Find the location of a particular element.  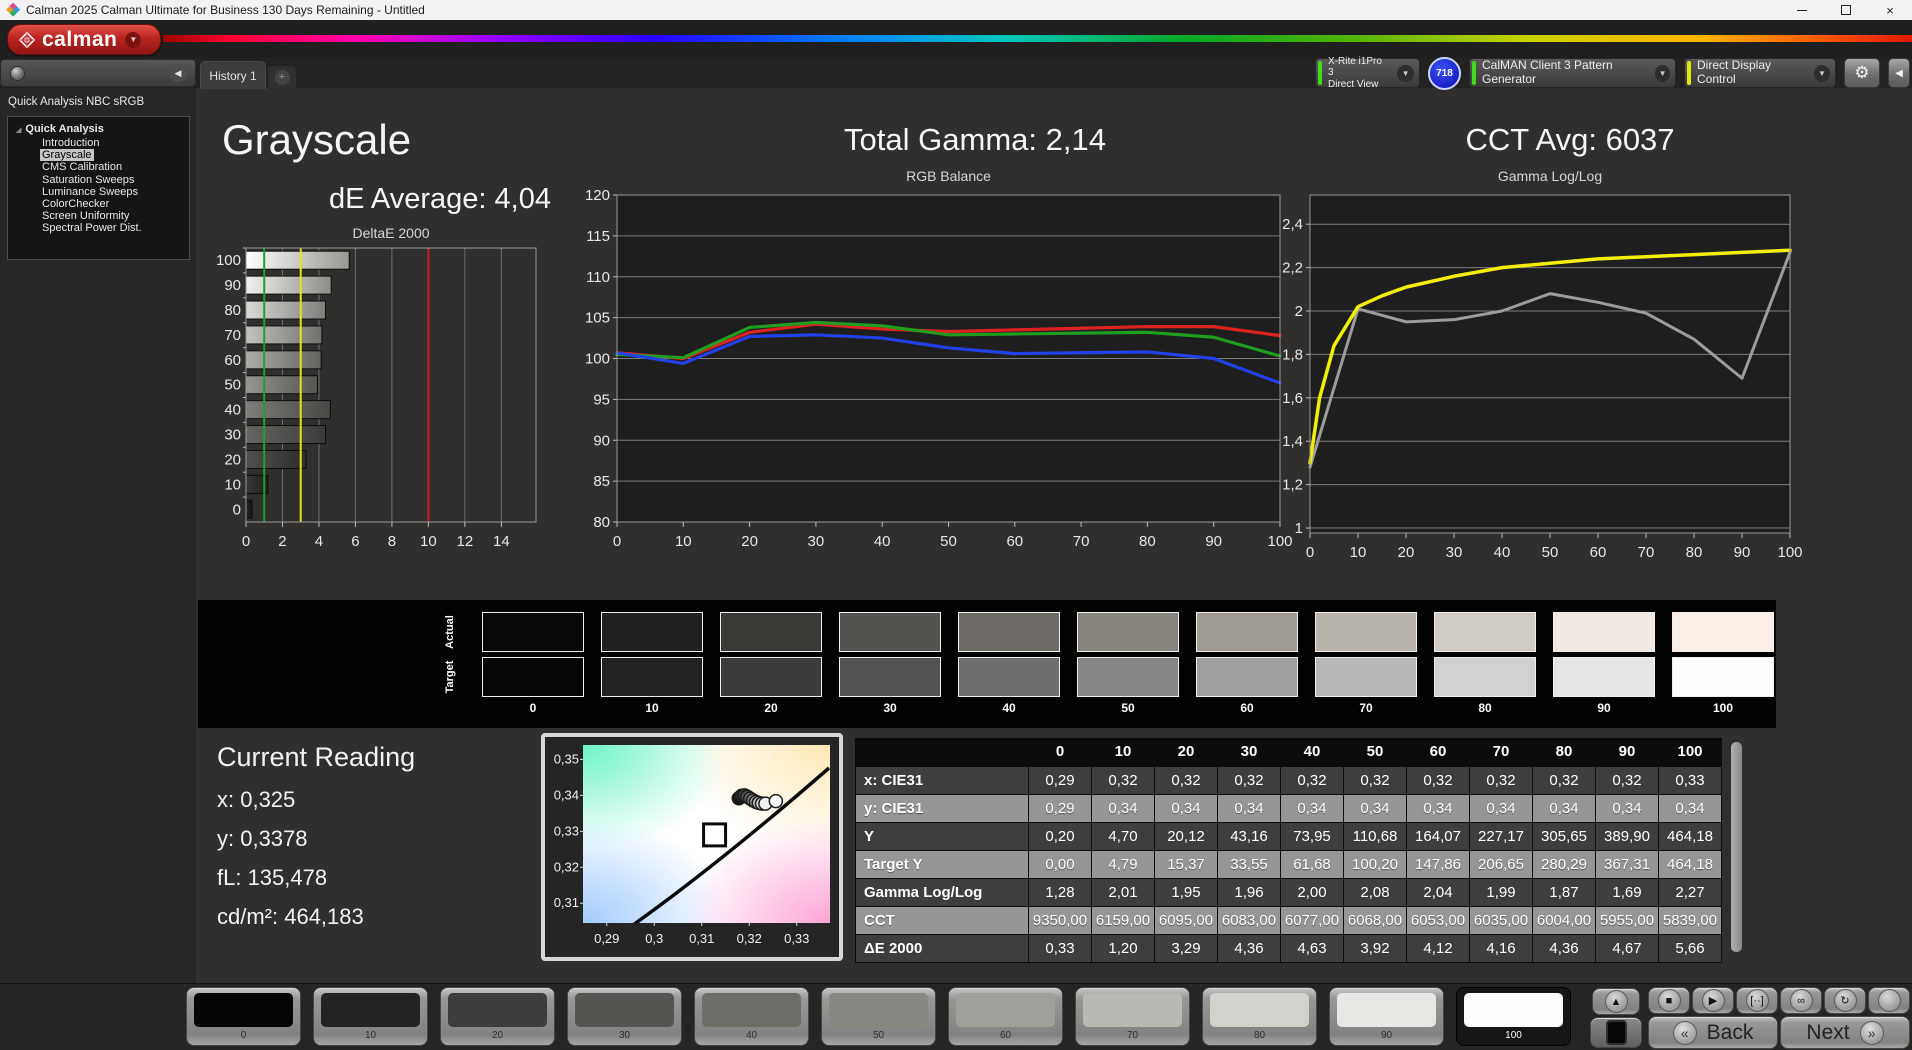

table-cell: 73,95 is located at coordinates (1312, 836).